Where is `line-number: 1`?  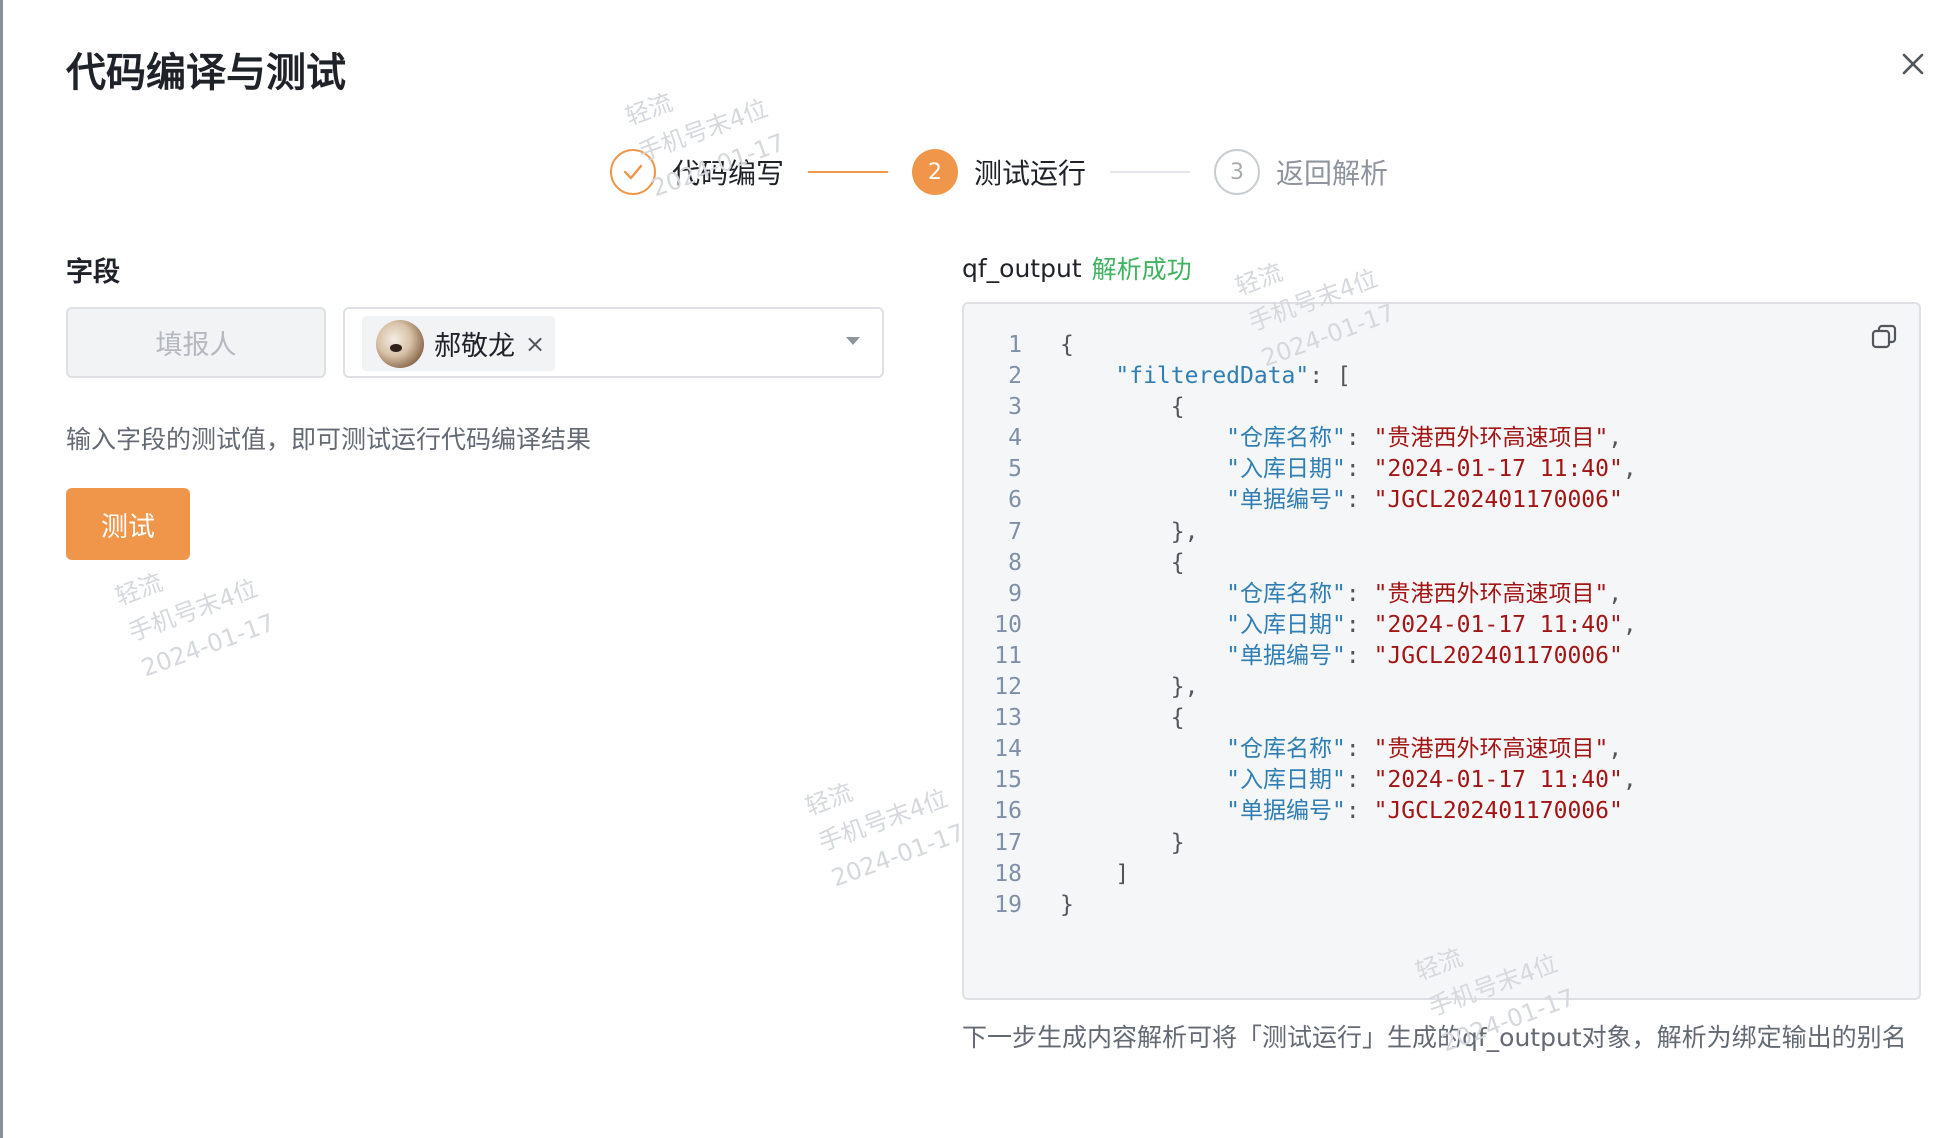 line-number: 1 is located at coordinates (1015, 345).